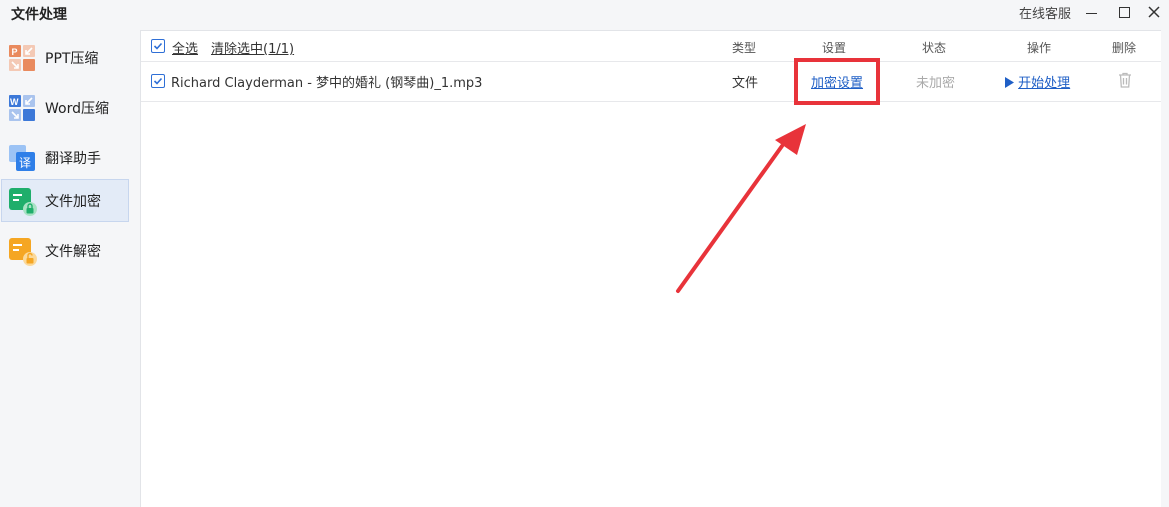  Describe the element at coordinates (1045, 12) in the screenshot. I see `online-service-link: 在线客服` at that location.